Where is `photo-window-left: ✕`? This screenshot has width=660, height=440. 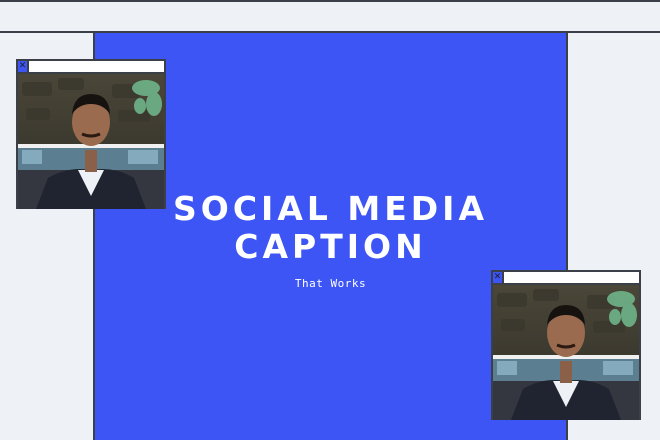 photo-window-left: ✕ is located at coordinates (91, 134).